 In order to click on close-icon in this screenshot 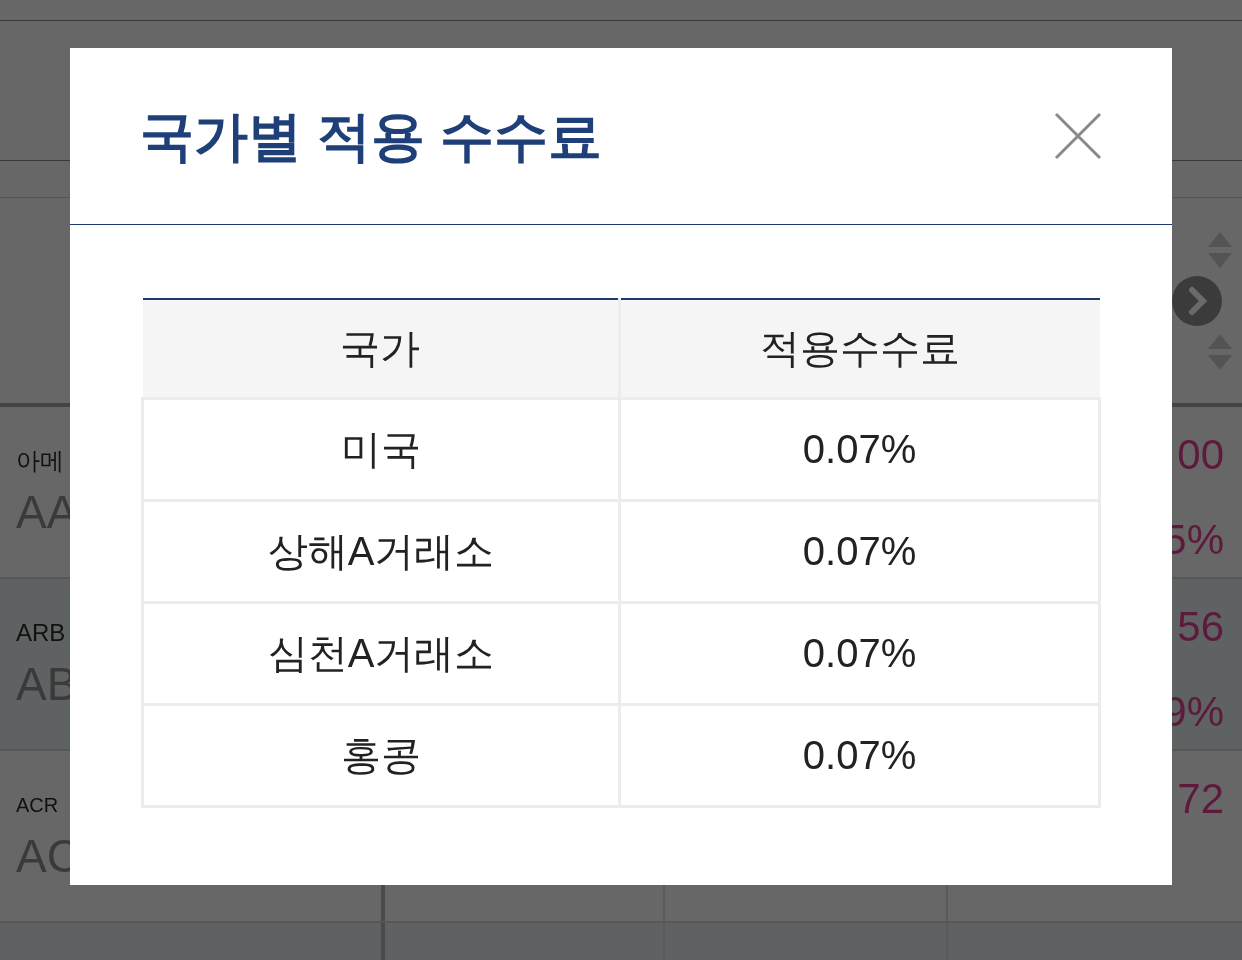, I will do `click(1078, 136)`.